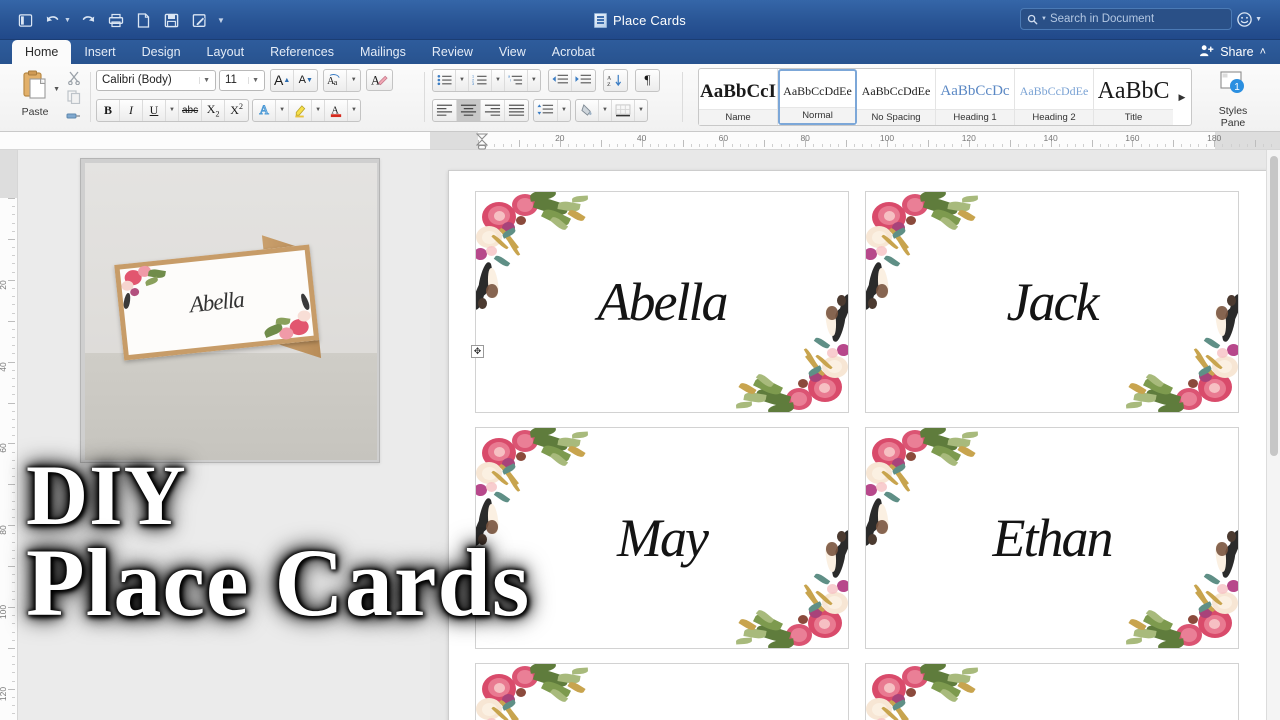 This screenshot has width=1280, height=720. I want to click on vertical-ruler: 20 40 60 80 100 120, so click(9, 435).